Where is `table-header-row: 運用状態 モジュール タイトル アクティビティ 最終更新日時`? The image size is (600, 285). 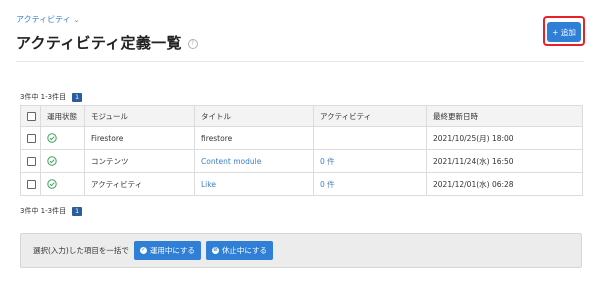 table-header-row: 運用状態 モジュール タイトル アクティビティ 最終更新日時 is located at coordinates (301, 116).